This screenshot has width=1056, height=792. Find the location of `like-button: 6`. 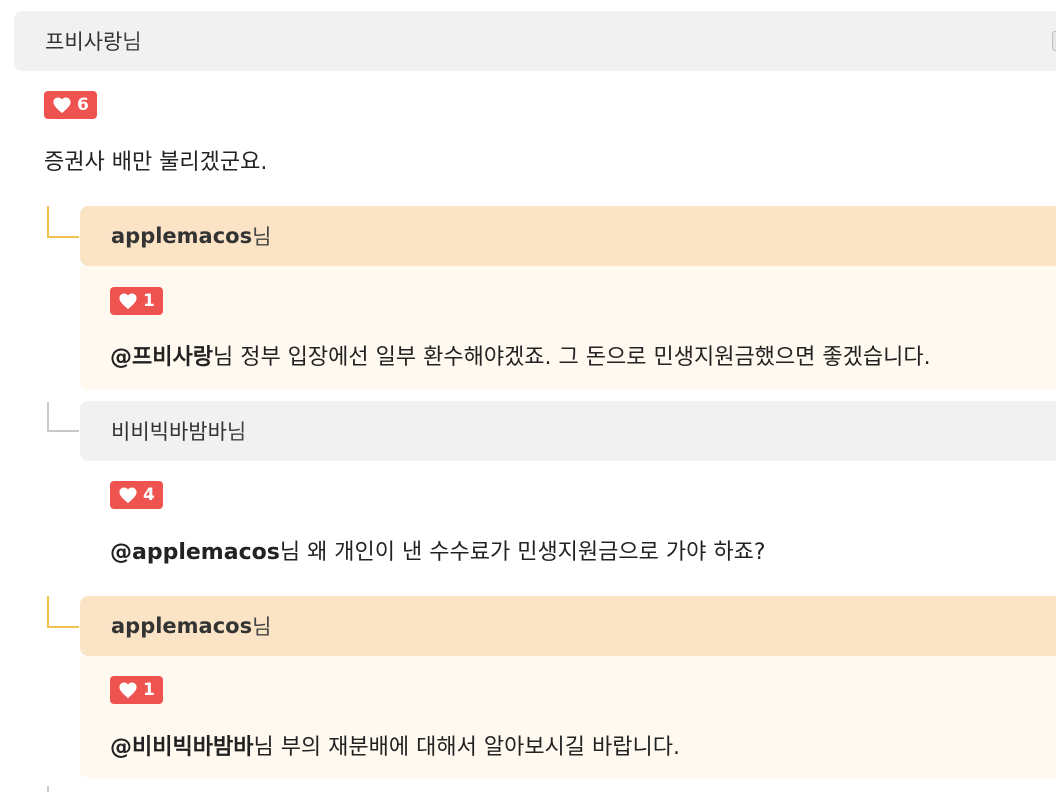

like-button: 6 is located at coordinates (70, 105).